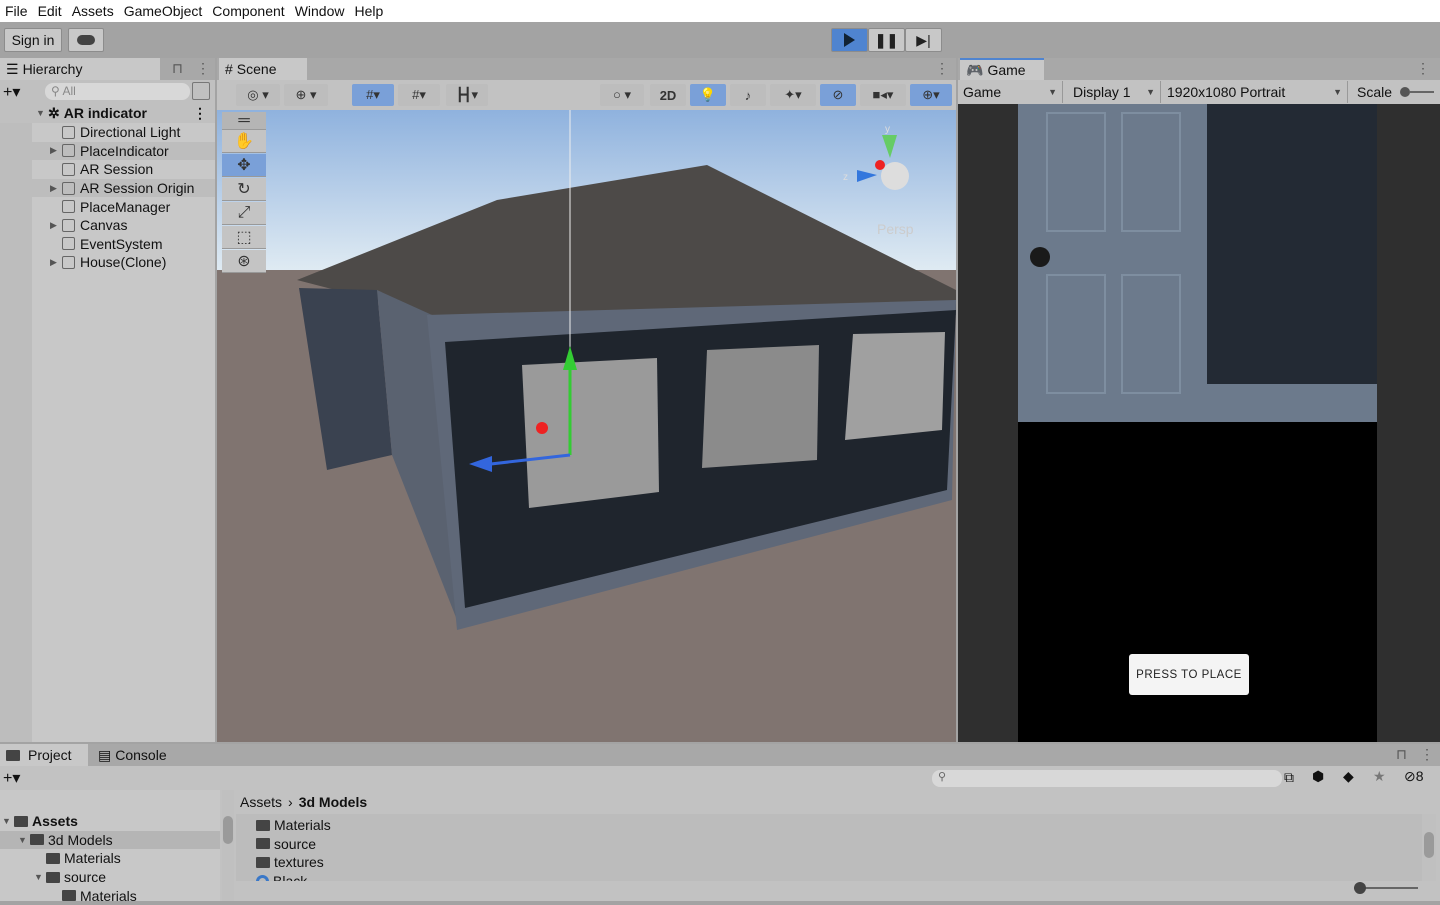 This screenshot has width=1440, height=905. I want to click on hierarchy-root: ▼ ✲ AR indicator ⋮, so click(107, 113).